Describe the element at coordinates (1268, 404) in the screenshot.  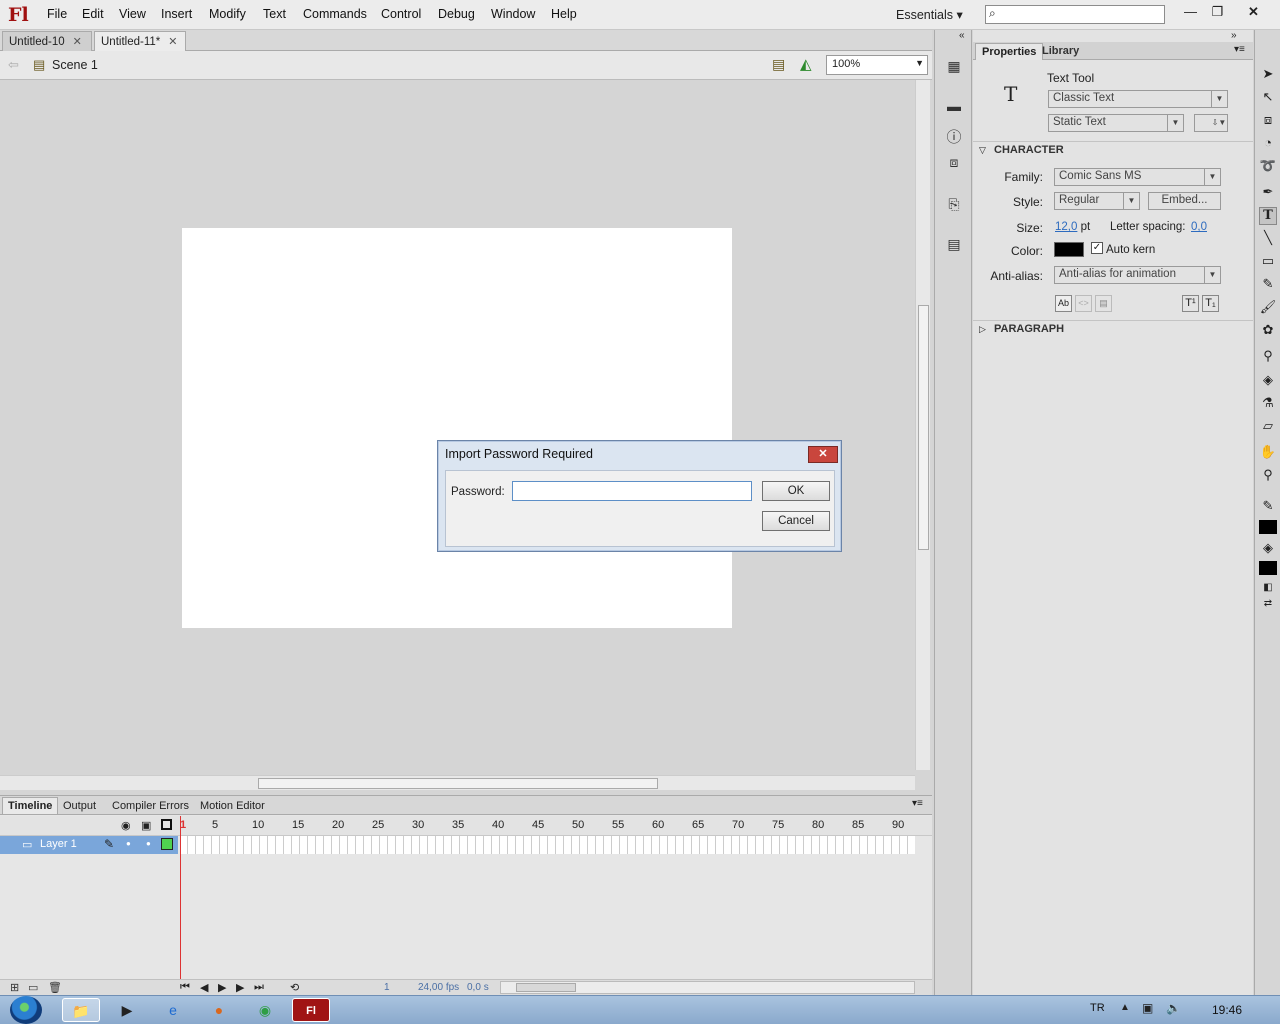
I see `eyedropper-tool-icon: ⚗` at that location.